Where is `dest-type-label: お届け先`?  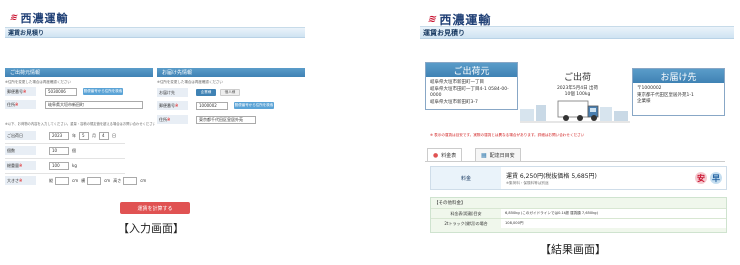 dest-type-label: お届け先 is located at coordinates (172, 92).